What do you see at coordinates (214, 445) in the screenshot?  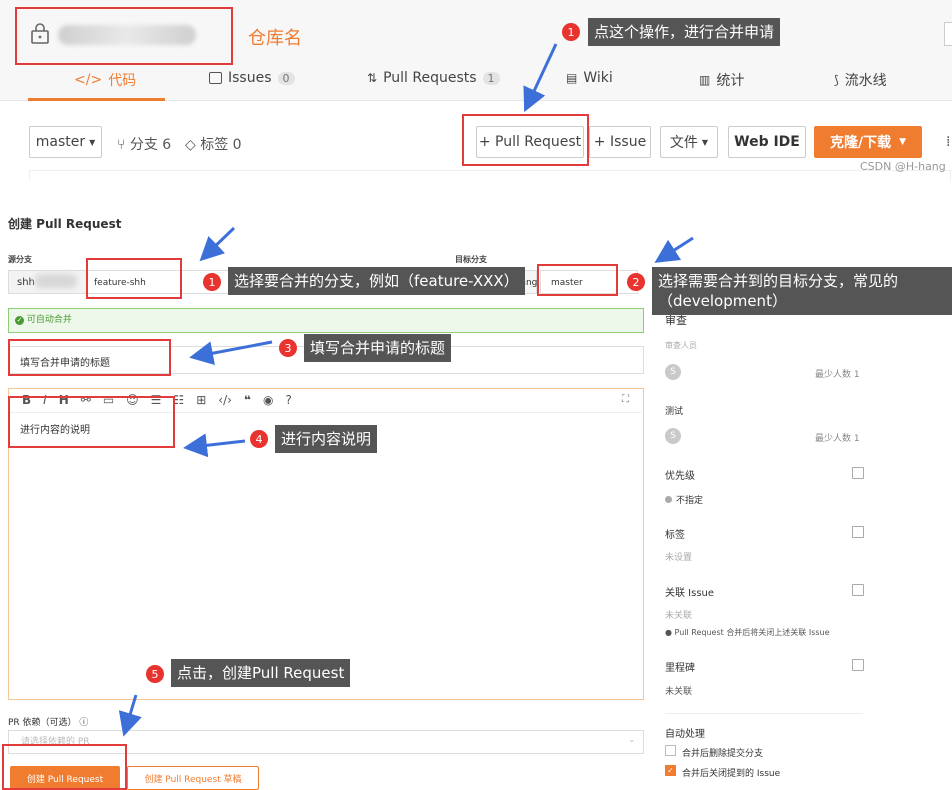 I see `arrow-to-description` at bounding box center [214, 445].